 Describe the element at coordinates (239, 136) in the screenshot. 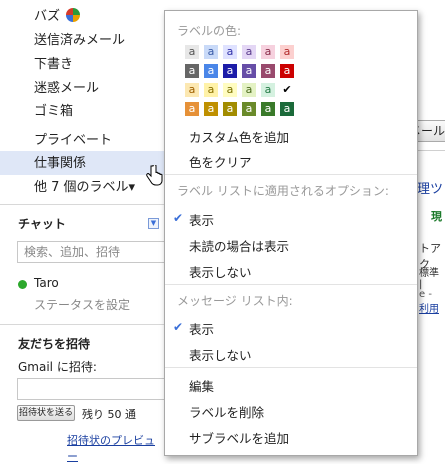

I see `add-custom-color: カスタム色を追加` at that location.